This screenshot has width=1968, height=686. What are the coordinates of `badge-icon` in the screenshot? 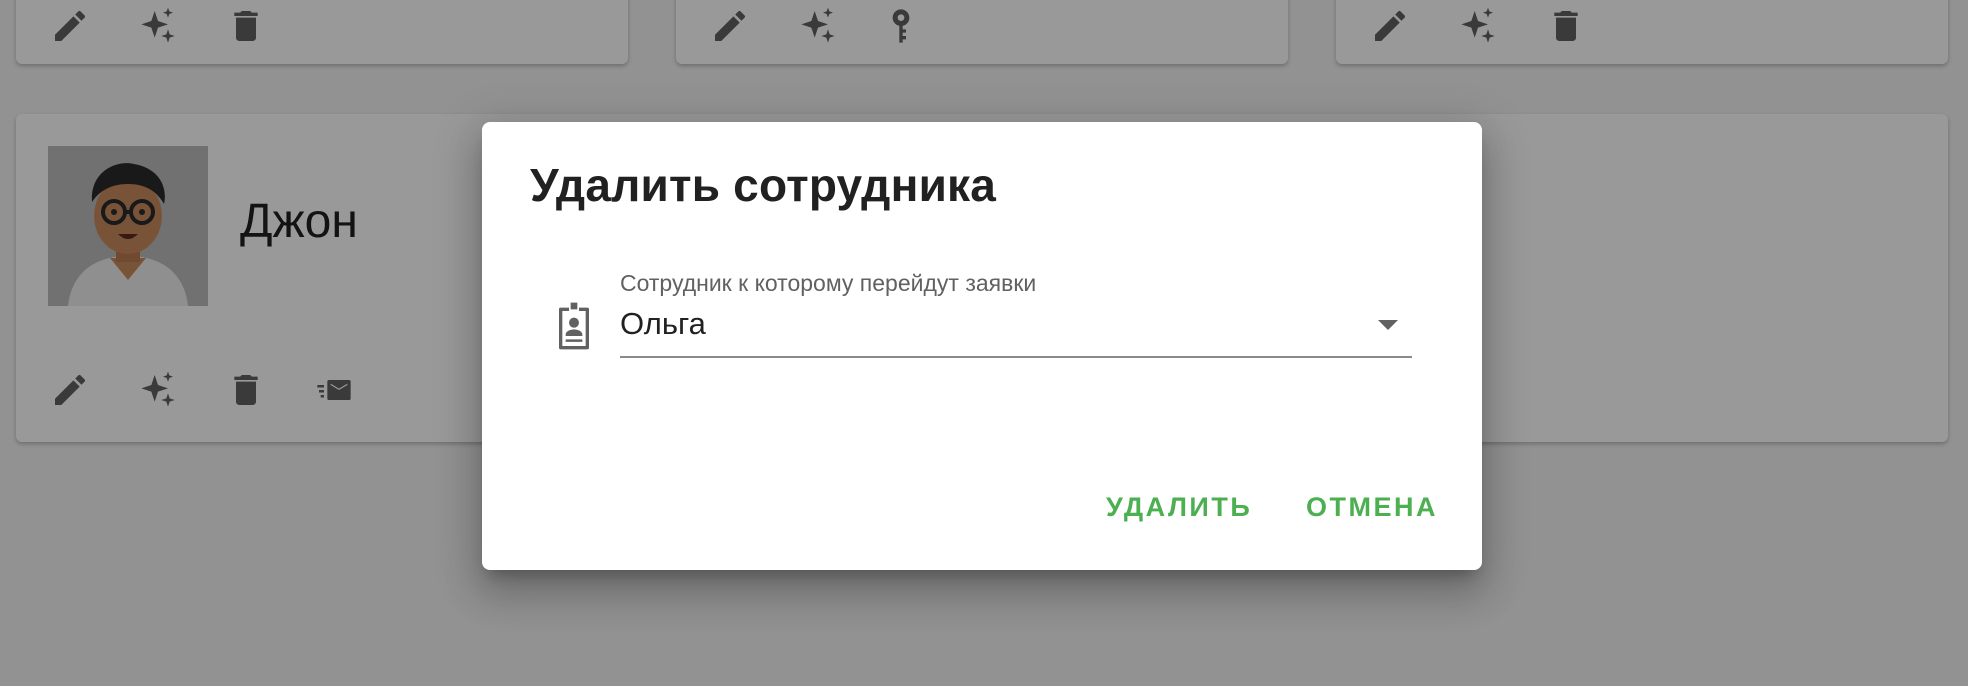 It's located at (574, 326).